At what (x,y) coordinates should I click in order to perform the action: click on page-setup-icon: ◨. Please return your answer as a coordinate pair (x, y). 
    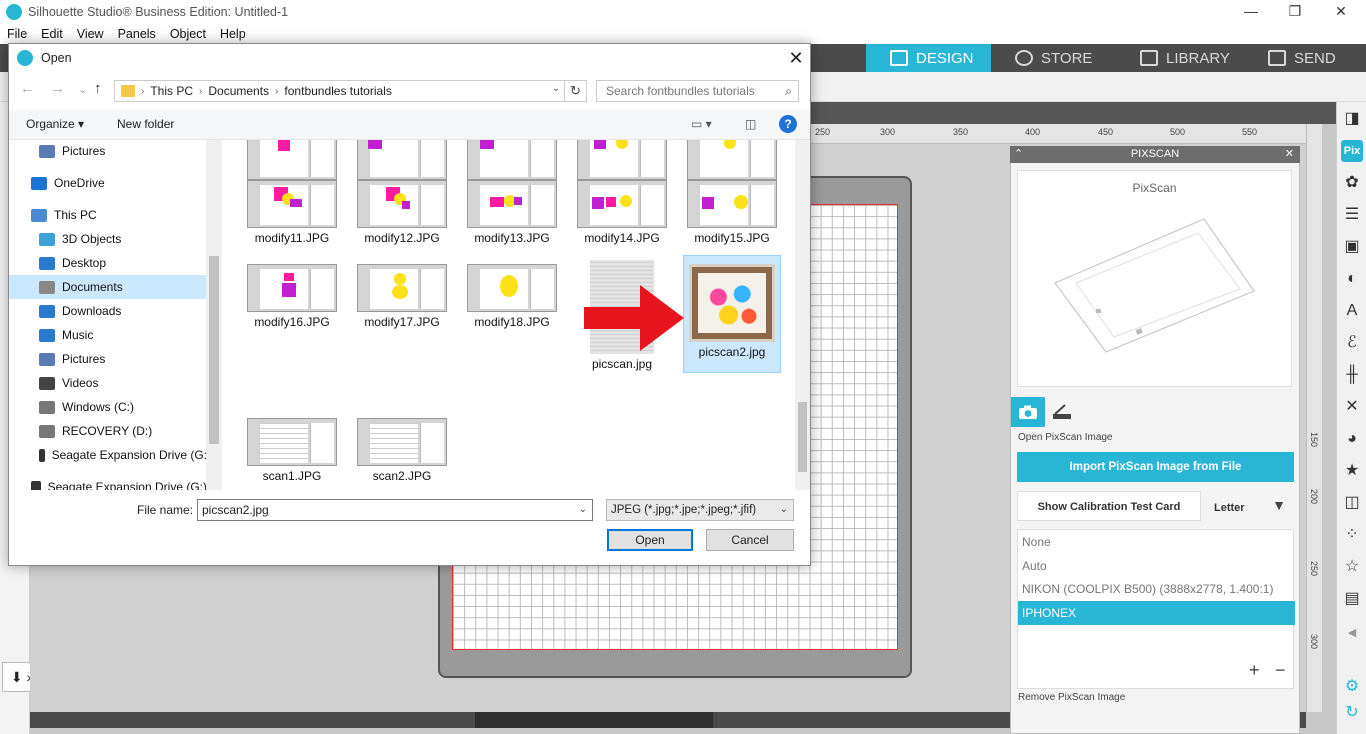
    Looking at the image, I should click on (1352, 119).